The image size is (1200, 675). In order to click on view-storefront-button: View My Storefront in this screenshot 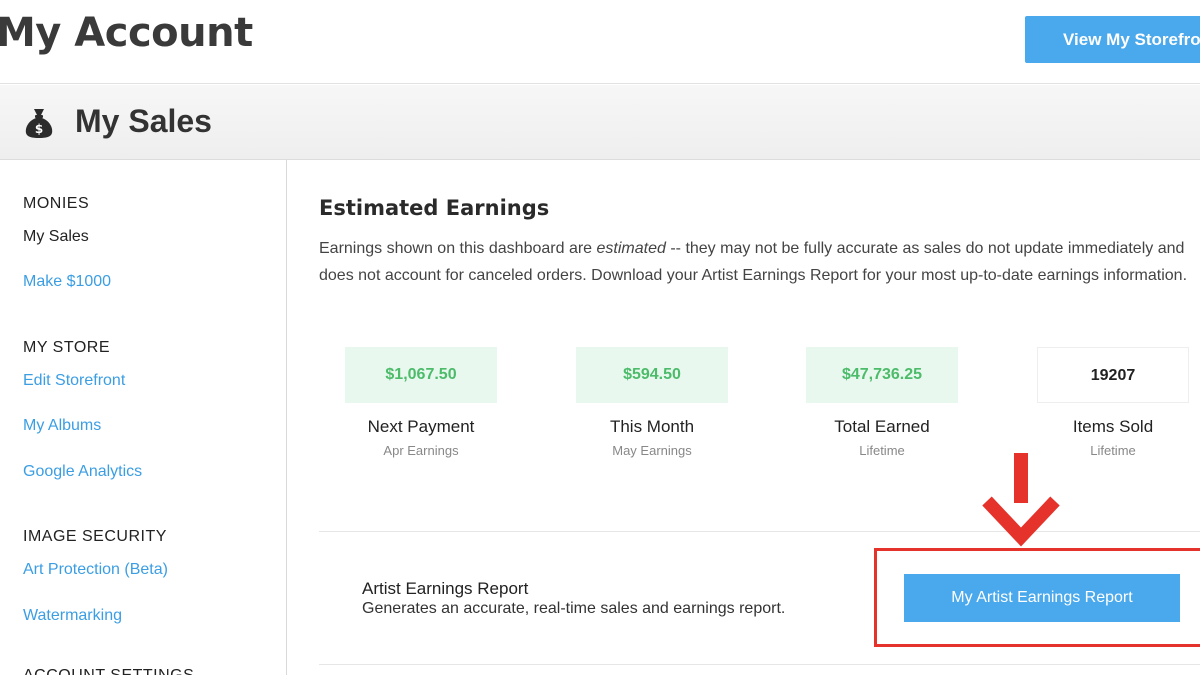, I will do `click(1112, 39)`.